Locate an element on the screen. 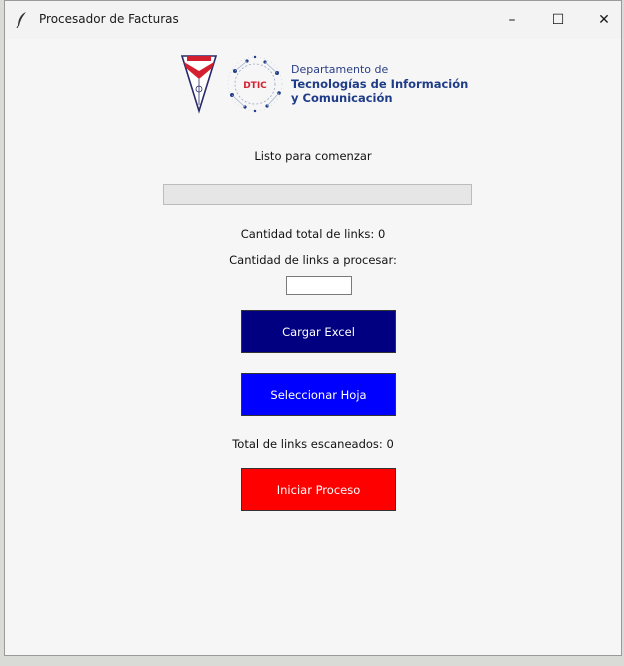  logo-line-2: Tecnologías de Información is located at coordinates (380, 84).